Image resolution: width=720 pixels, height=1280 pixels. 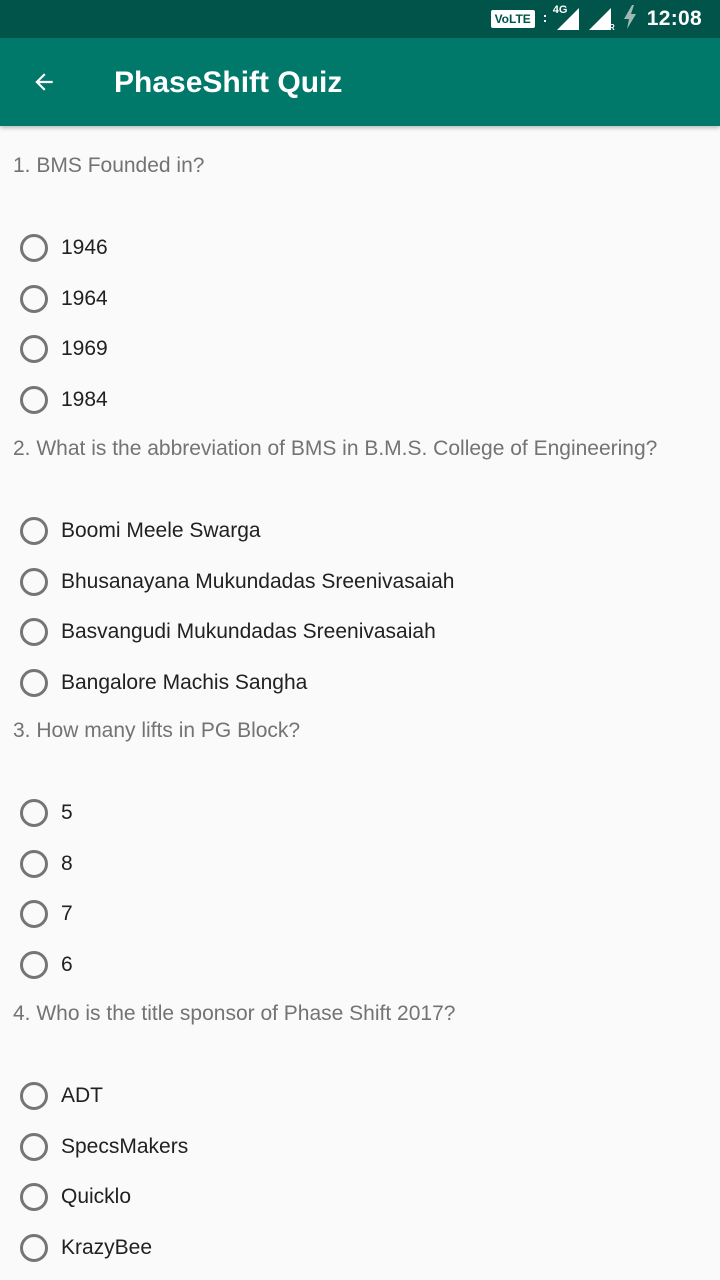 I want to click on option-radio: KrazyBee, so click(x=86, y=1248).